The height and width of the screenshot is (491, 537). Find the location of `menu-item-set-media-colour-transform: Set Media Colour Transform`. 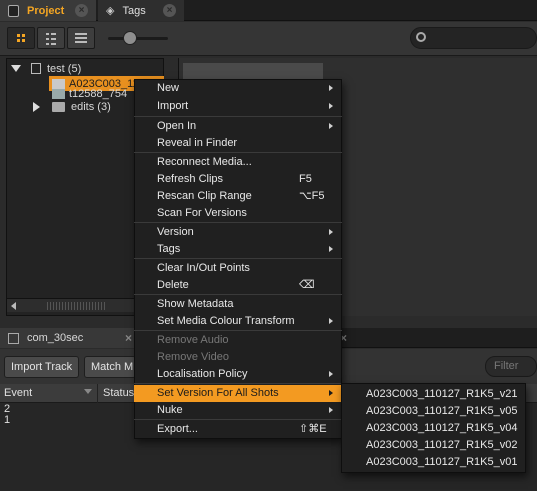

menu-item-set-media-colour-transform: Set Media Colour Transform is located at coordinates (238, 321).